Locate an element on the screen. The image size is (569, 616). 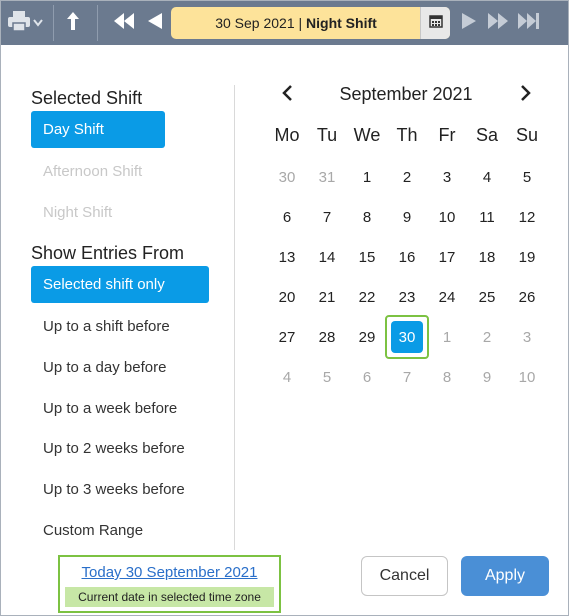
calendar-day: 9 is located at coordinates (407, 217).